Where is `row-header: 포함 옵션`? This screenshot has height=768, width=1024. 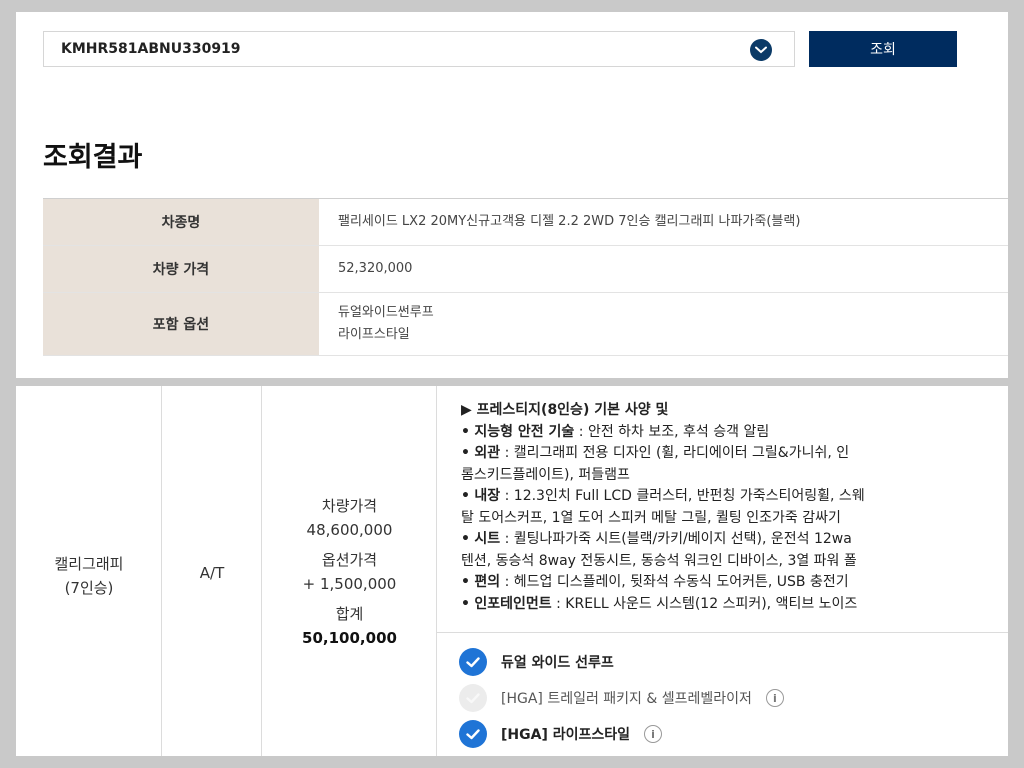 row-header: 포함 옵션 is located at coordinates (181, 324).